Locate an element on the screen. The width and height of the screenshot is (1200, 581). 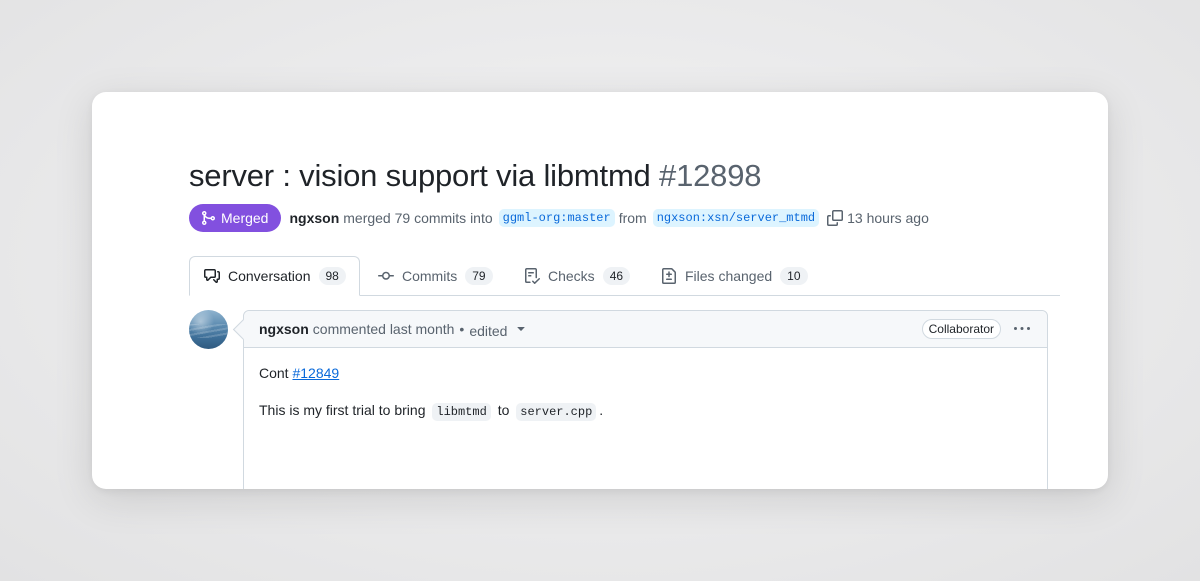
edited-dropdown: edited is located at coordinates (499, 329).